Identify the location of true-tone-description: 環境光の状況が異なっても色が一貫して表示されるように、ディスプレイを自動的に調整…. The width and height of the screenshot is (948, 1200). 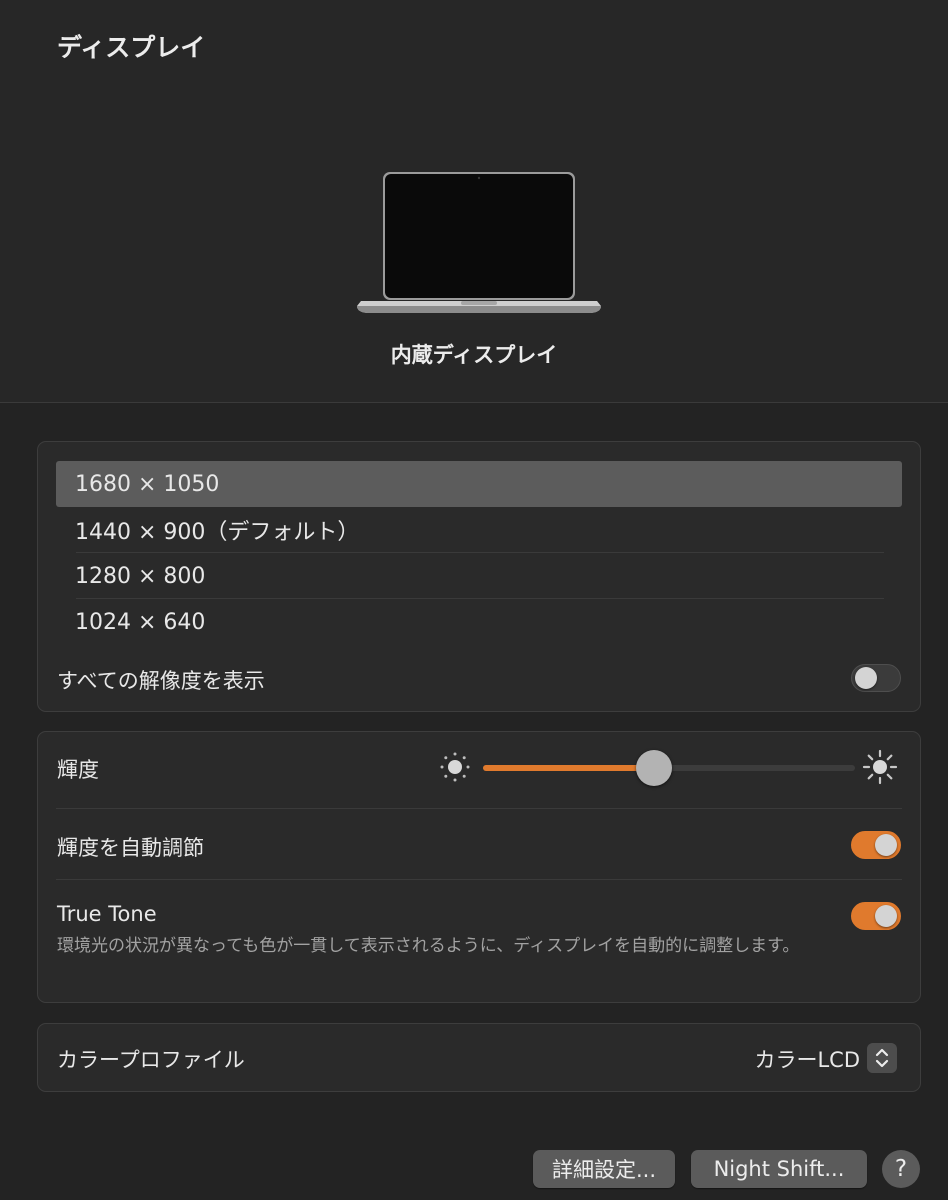
(428, 946).